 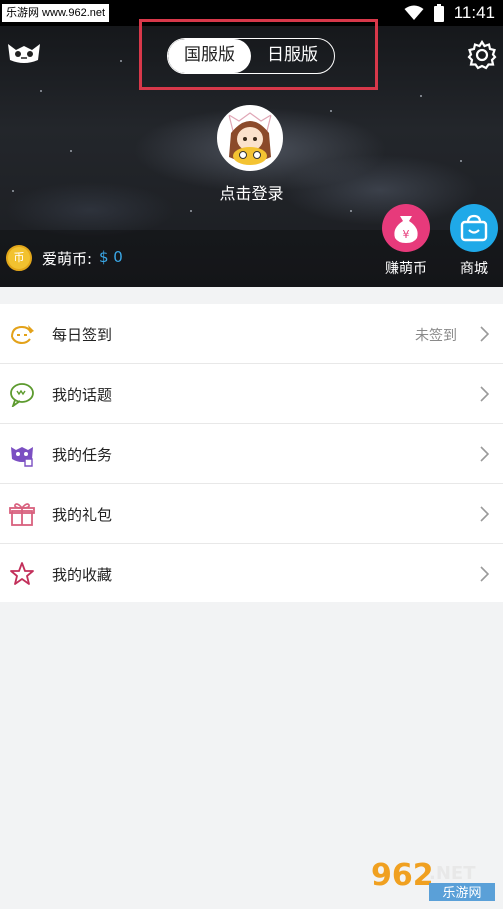 I want to click on menu-item-tasks: 我的任务, so click(x=251, y=454).